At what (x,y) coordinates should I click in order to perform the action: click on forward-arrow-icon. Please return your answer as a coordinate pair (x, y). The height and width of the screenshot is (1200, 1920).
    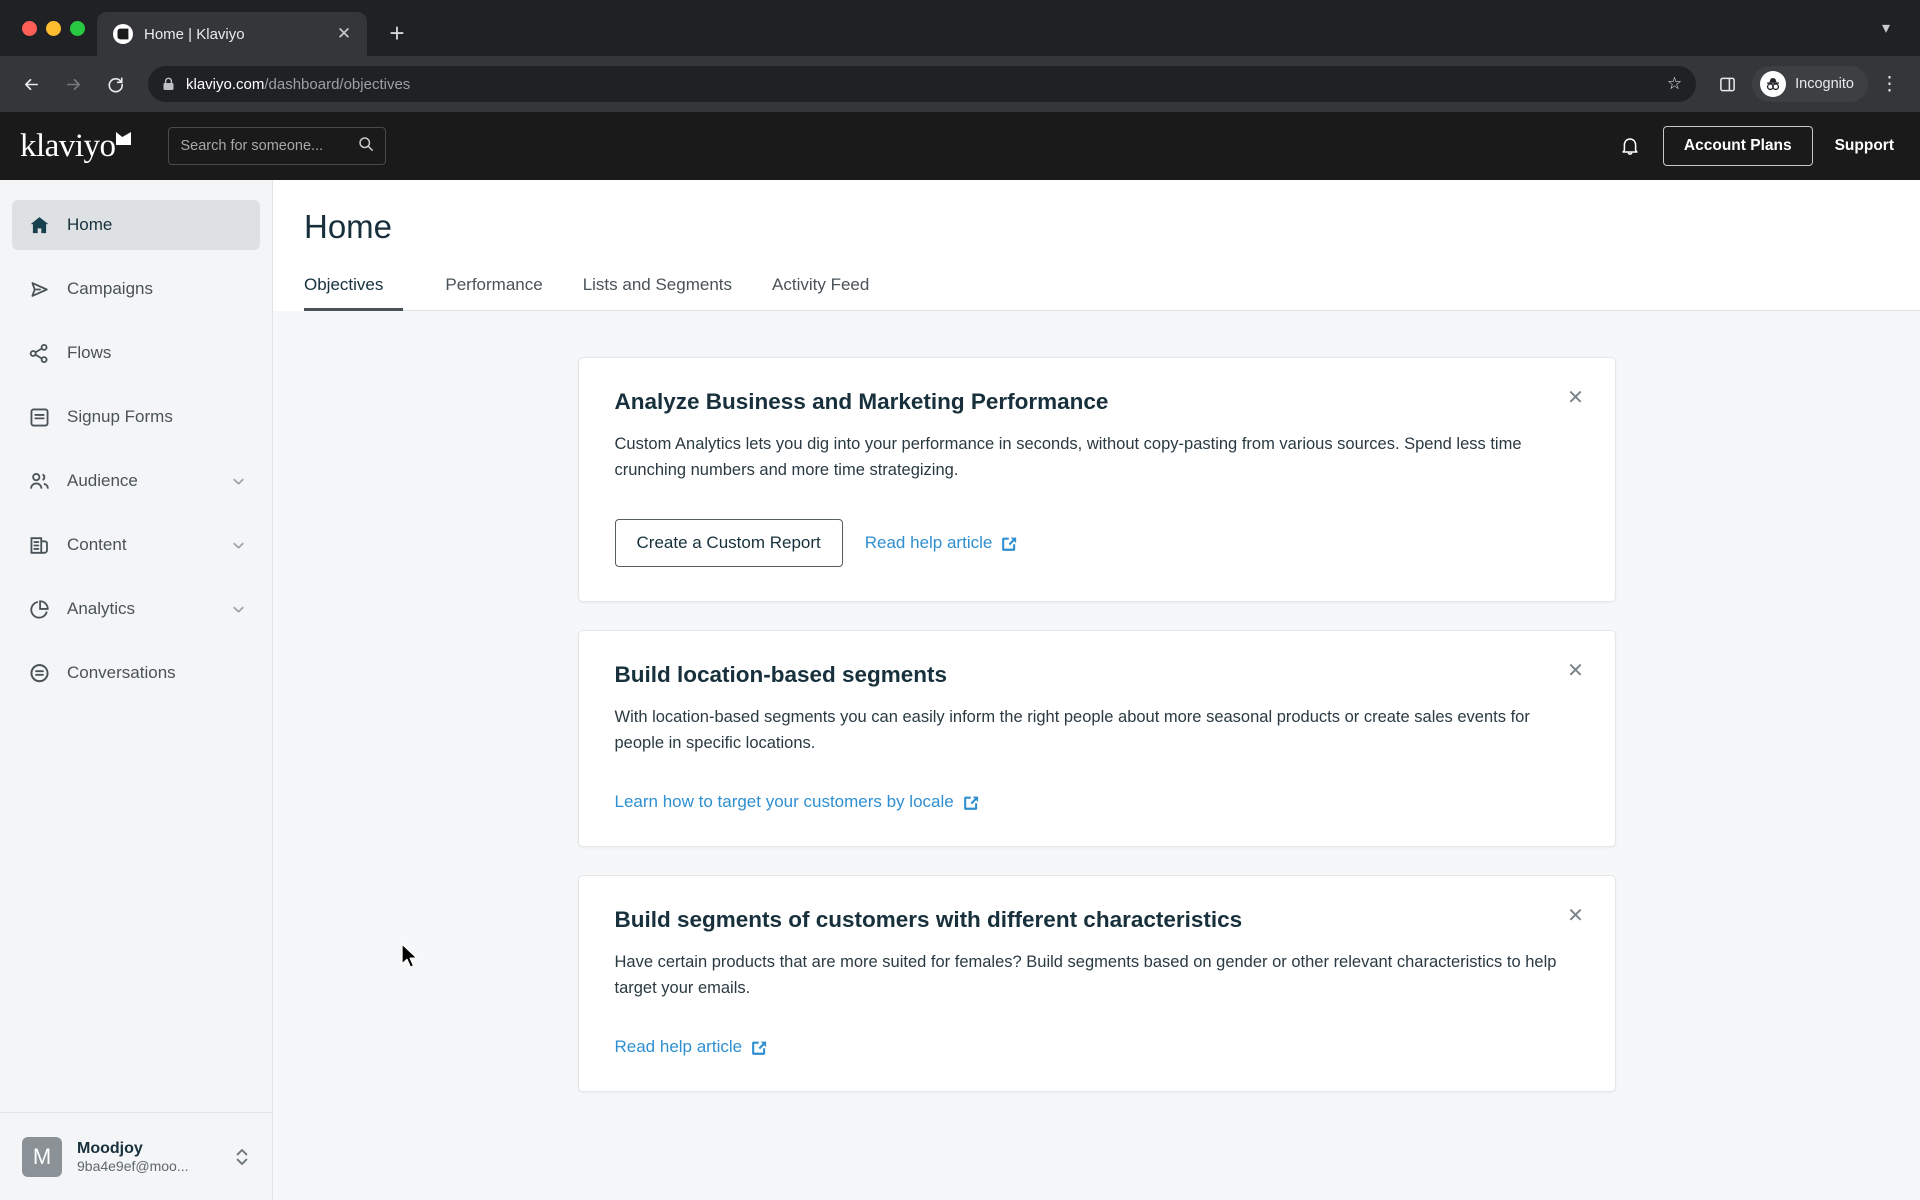
    Looking at the image, I should click on (73, 84).